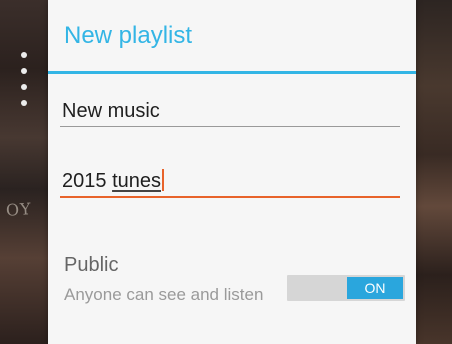  What do you see at coordinates (163, 180) in the screenshot?
I see `text-cursor` at bounding box center [163, 180].